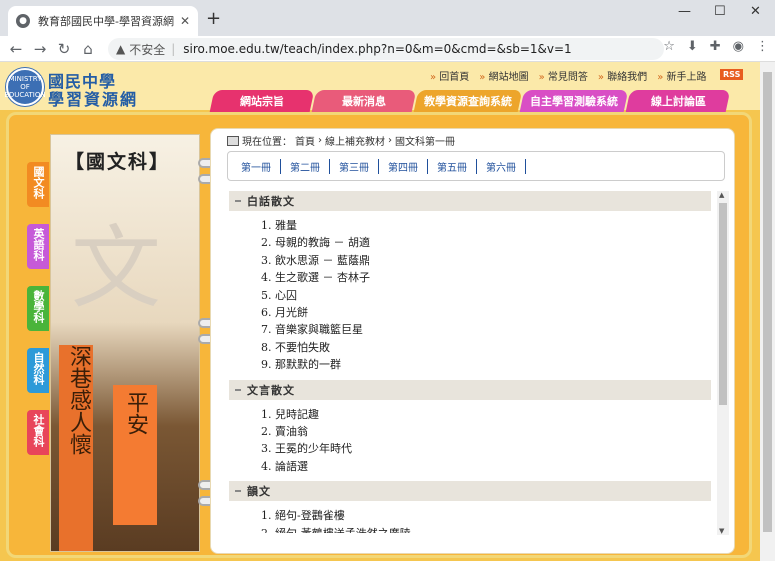 The width and height of the screenshot is (775, 561). What do you see at coordinates (305, 140) in the screenshot?
I see `breadcrumb-home: 首頁` at bounding box center [305, 140].